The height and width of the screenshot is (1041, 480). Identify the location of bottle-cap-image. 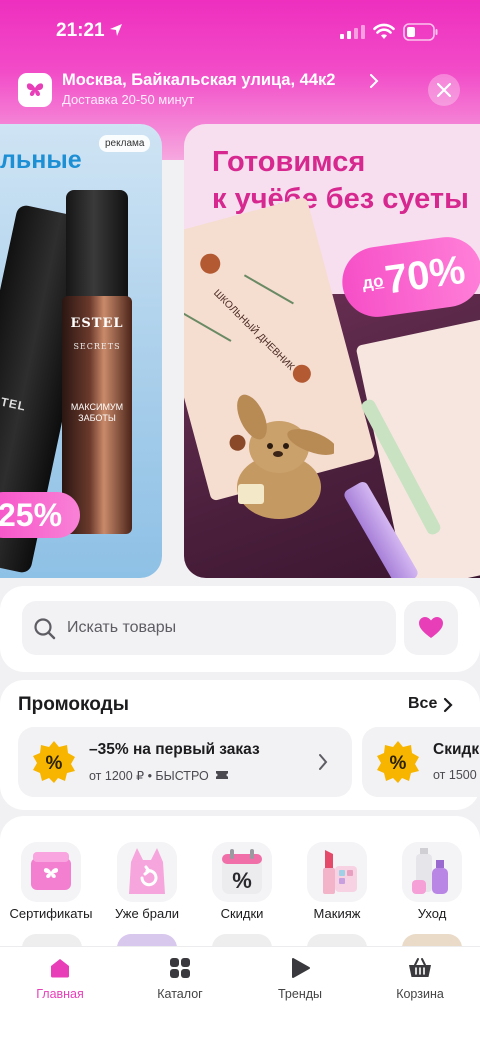
(97, 245).